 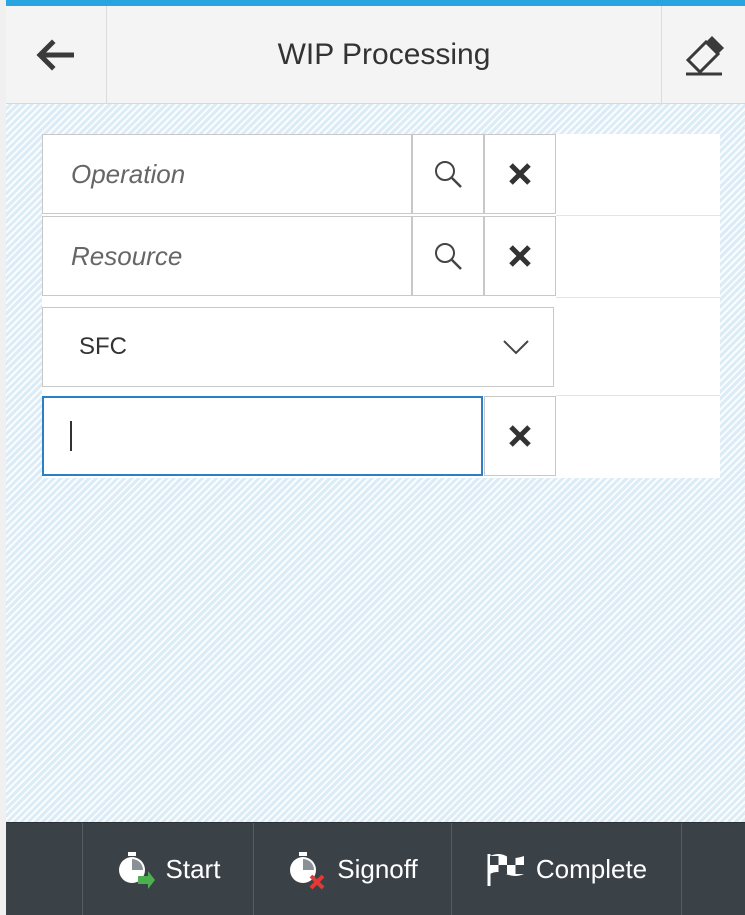 I want to click on complete-button: Complete, so click(x=566, y=869).